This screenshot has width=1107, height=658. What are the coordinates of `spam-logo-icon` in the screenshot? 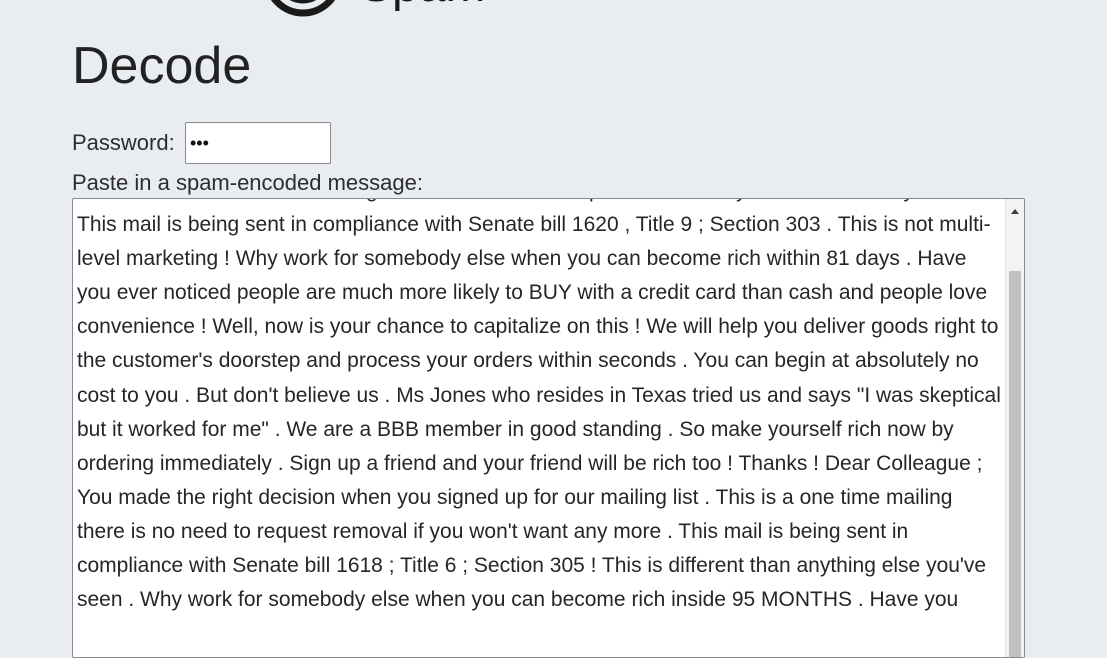 It's located at (303, 9).